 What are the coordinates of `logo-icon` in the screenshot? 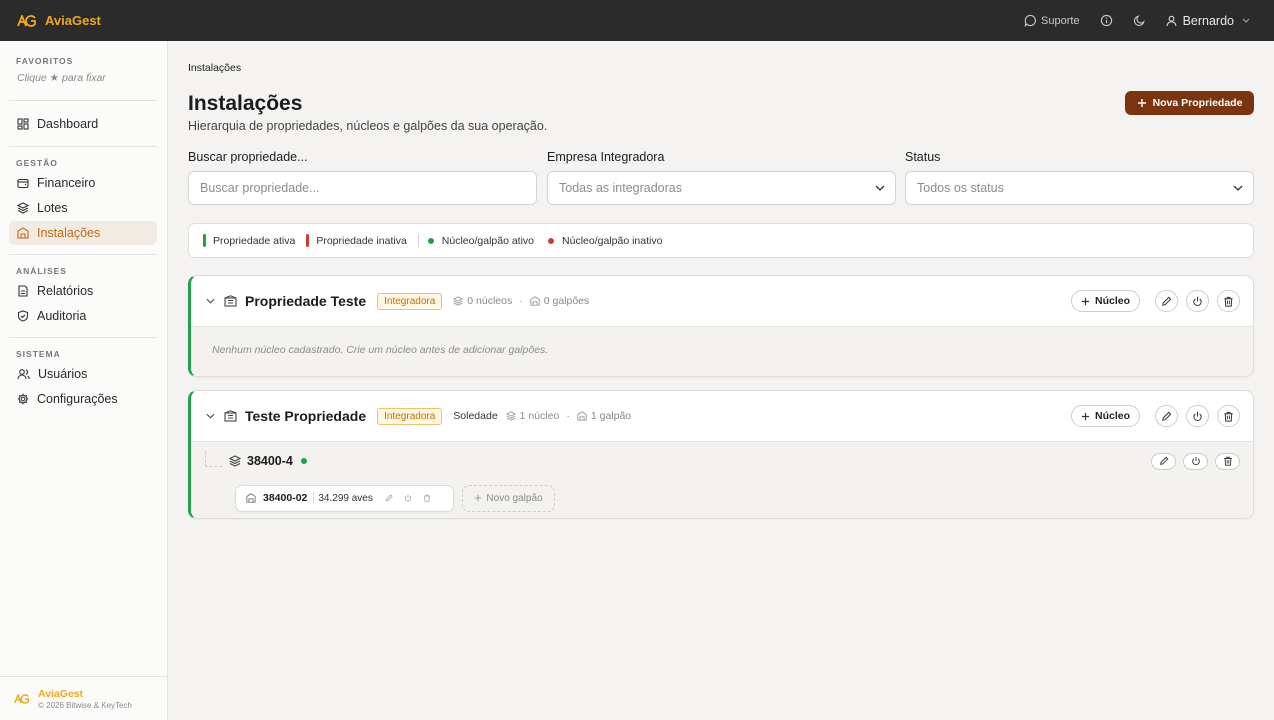 It's located at (28, 21).